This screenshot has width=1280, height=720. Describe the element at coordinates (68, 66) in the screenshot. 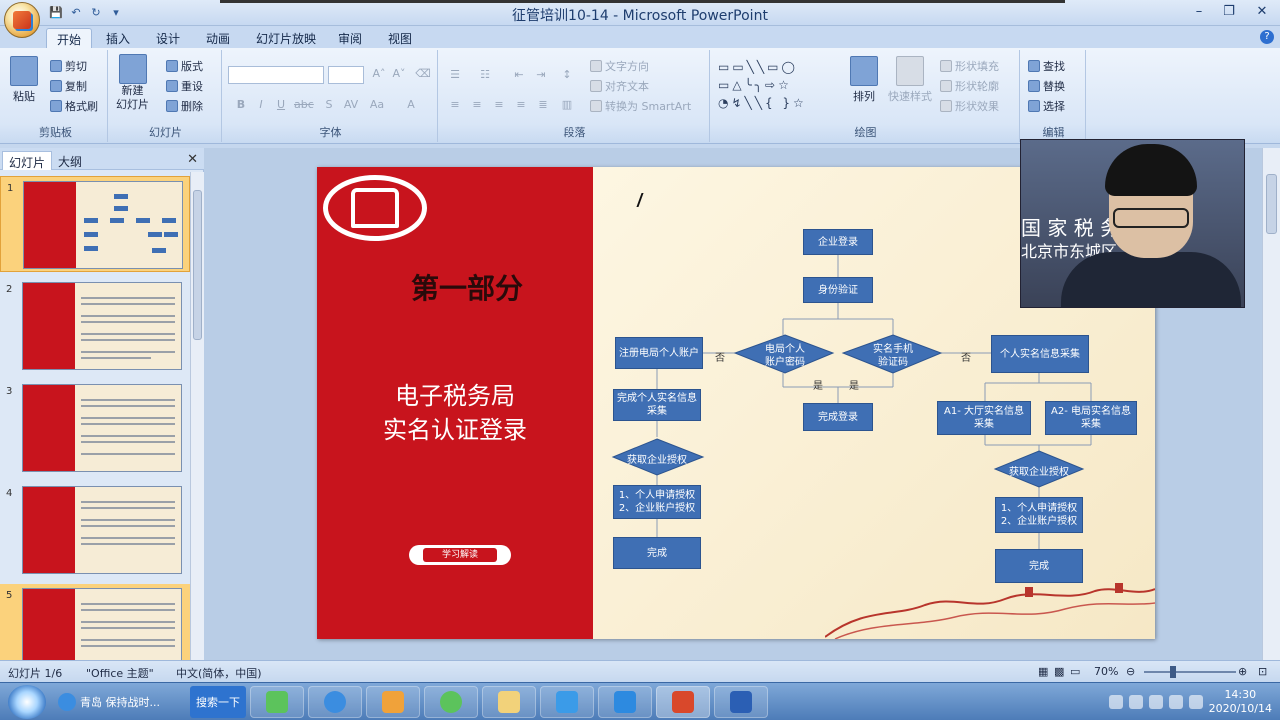

I see `cut-button: 剪切` at that location.